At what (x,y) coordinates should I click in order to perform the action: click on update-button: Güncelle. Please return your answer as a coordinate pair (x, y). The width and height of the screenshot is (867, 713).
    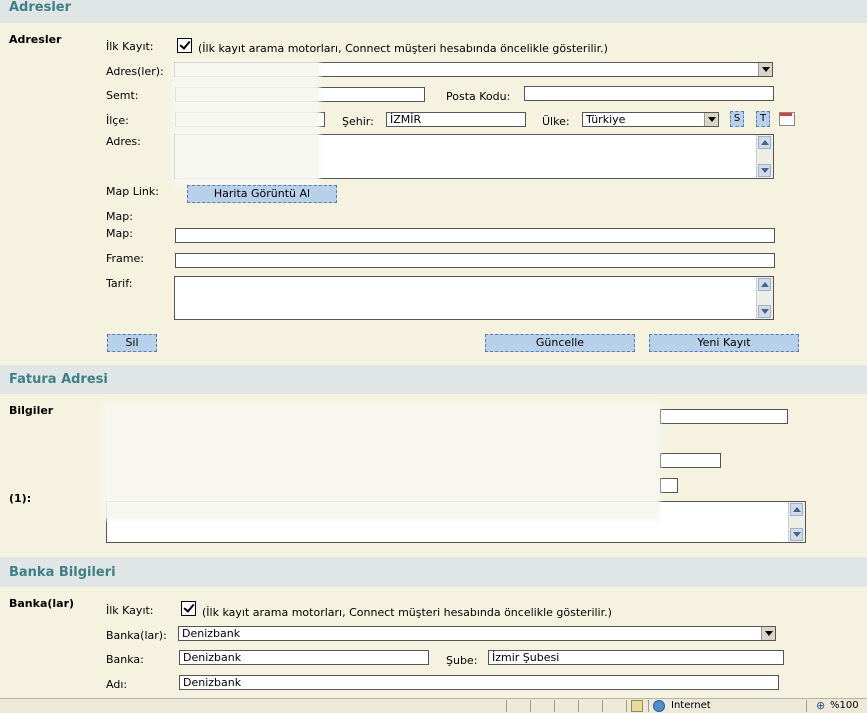
    Looking at the image, I should click on (560, 343).